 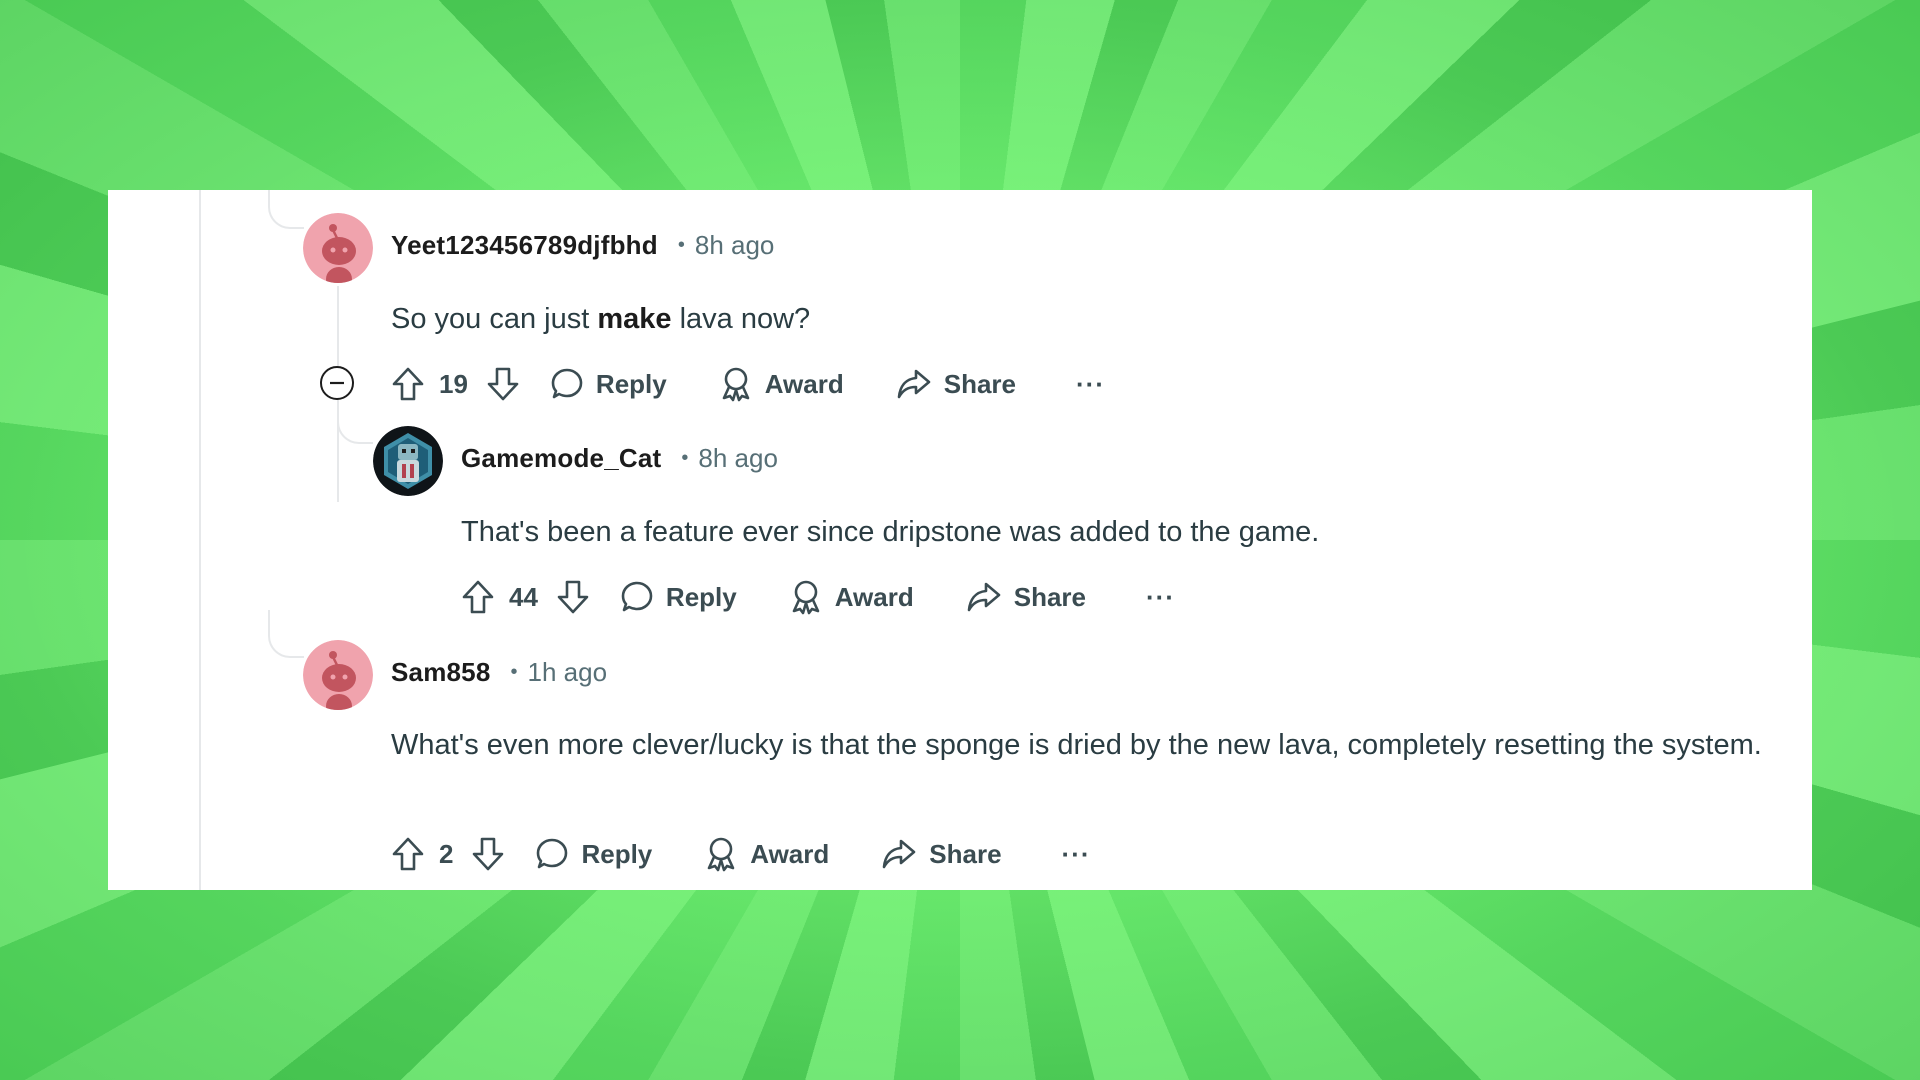 I want to click on comment-actions: 44 Reply Award Share ···, so click(x=818, y=597).